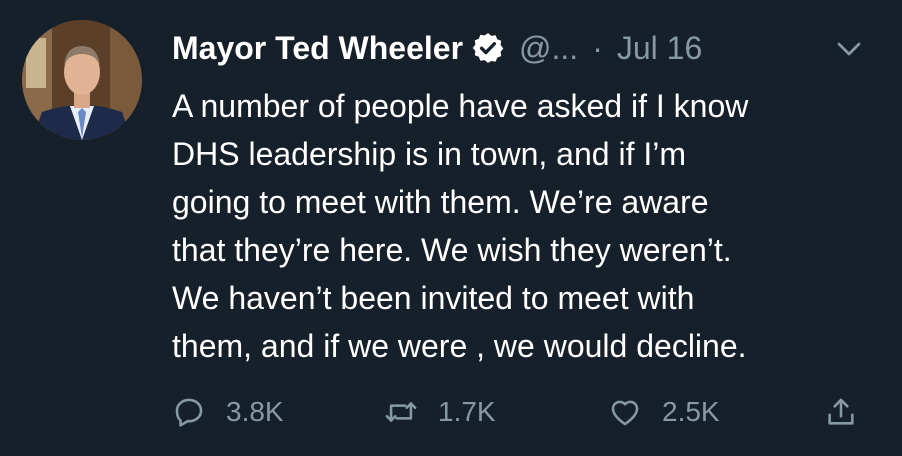 This screenshot has height=456, width=902. I want to click on tweet-text-line: We haven’t been invited to meet with, so click(433, 298).